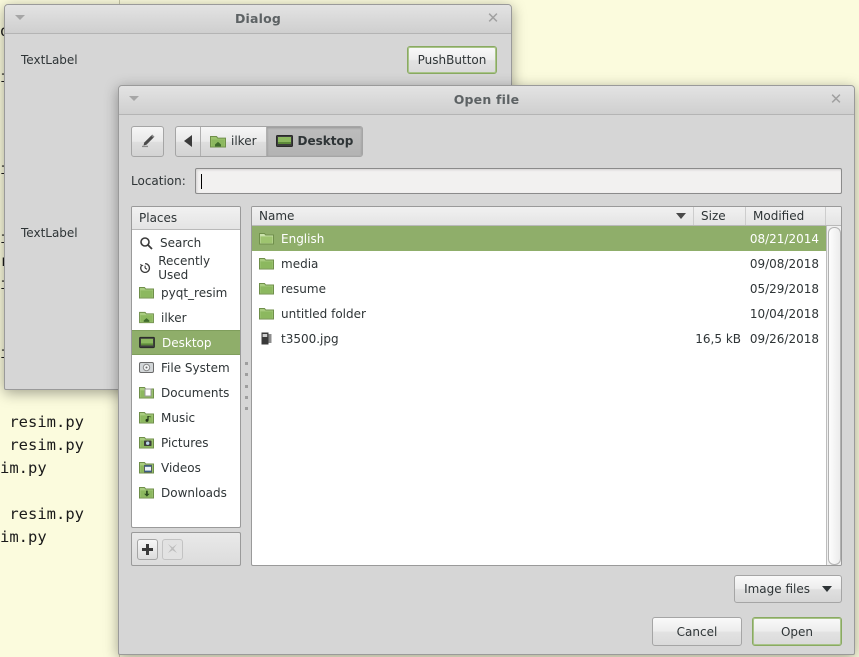 The width and height of the screenshot is (859, 657). Describe the element at coordinates (186, 549) in the screenshot. I see `places-toolbar` at that location.